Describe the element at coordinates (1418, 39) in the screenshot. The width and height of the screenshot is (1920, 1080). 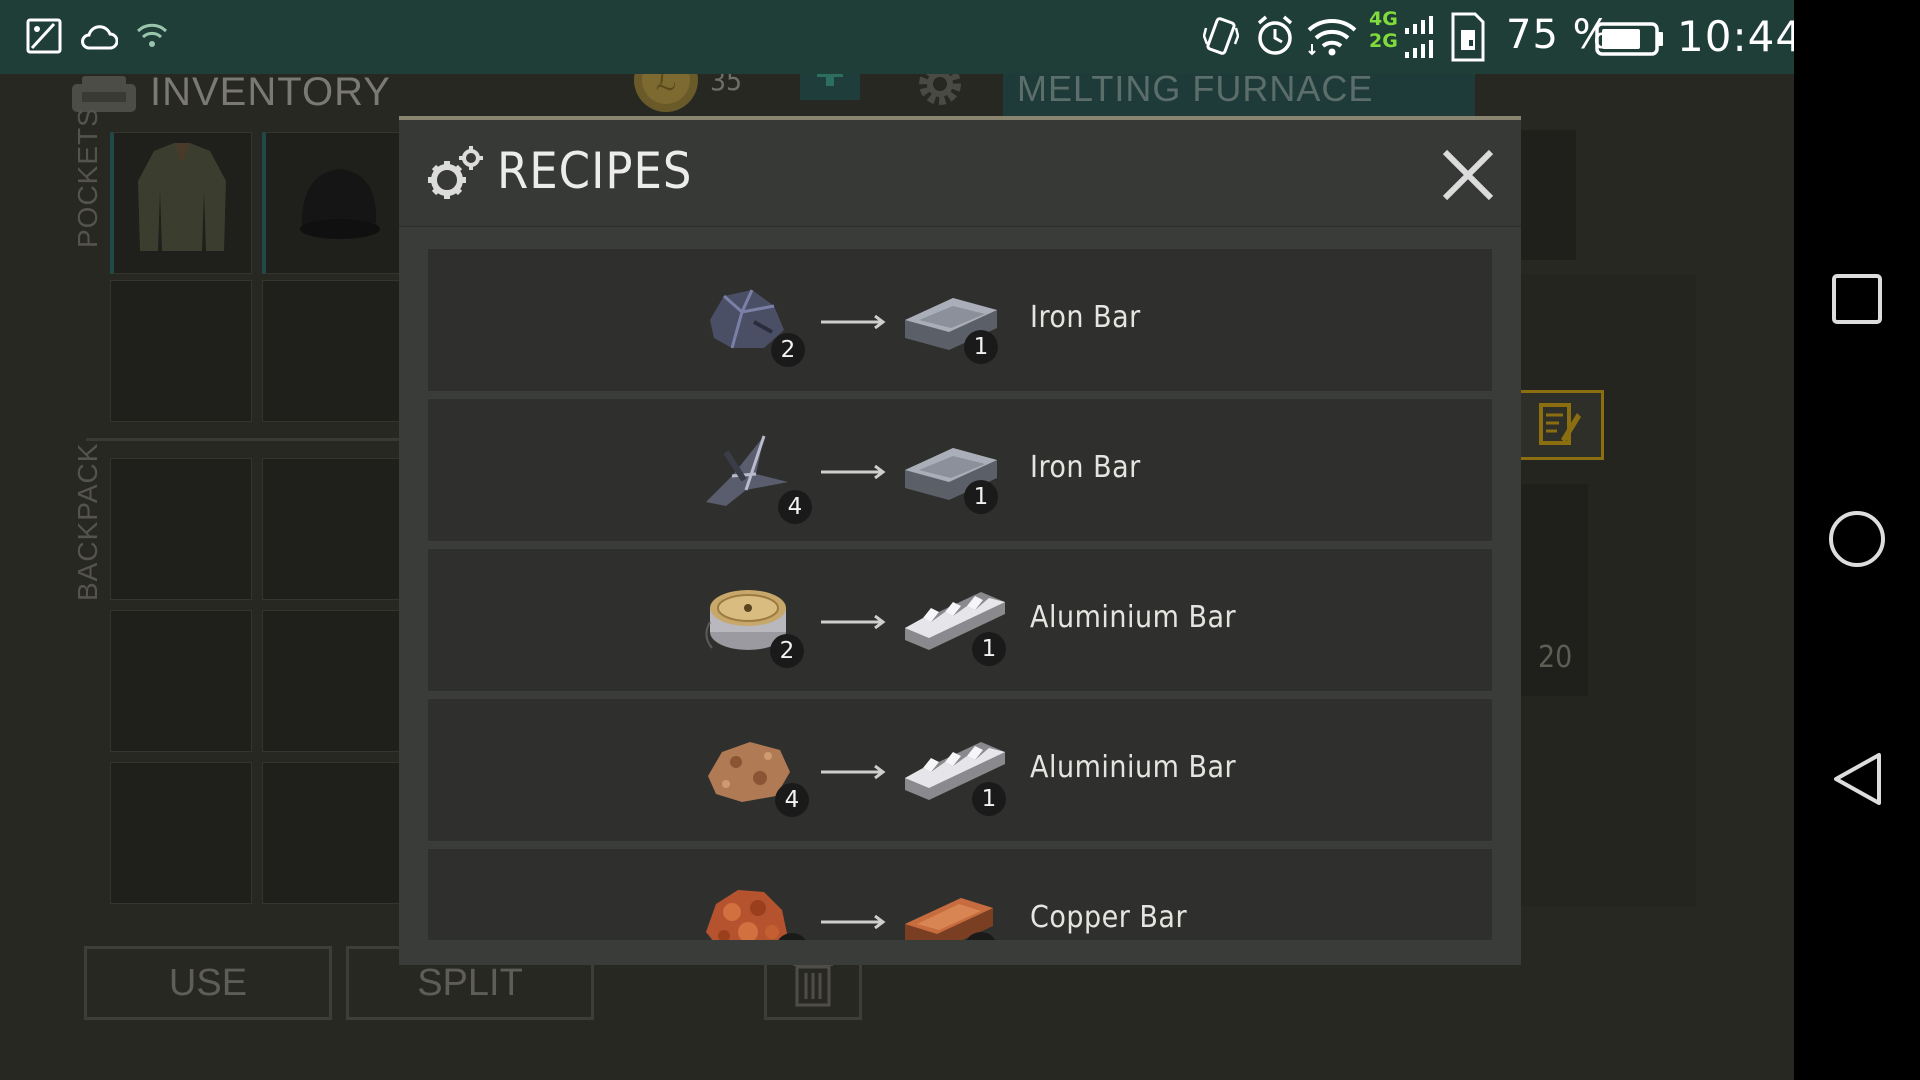
I see `signal-strength-icon` at that location.